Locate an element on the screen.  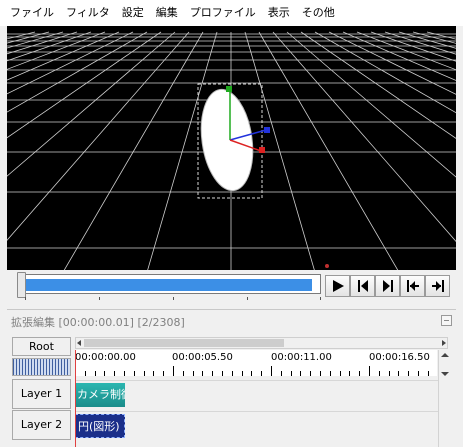
go-start-button is located at coordinates (412, 286).